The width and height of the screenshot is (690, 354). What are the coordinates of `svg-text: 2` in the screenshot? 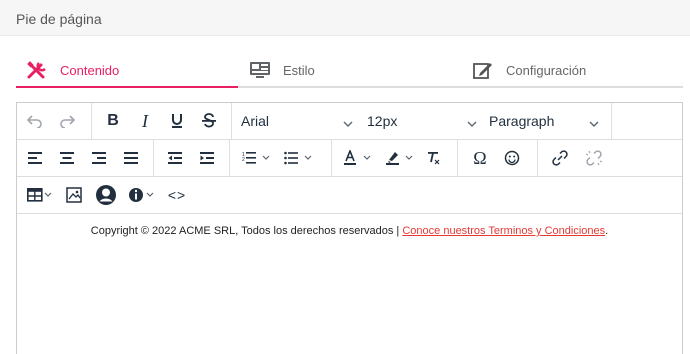 It's located at (243, 160).